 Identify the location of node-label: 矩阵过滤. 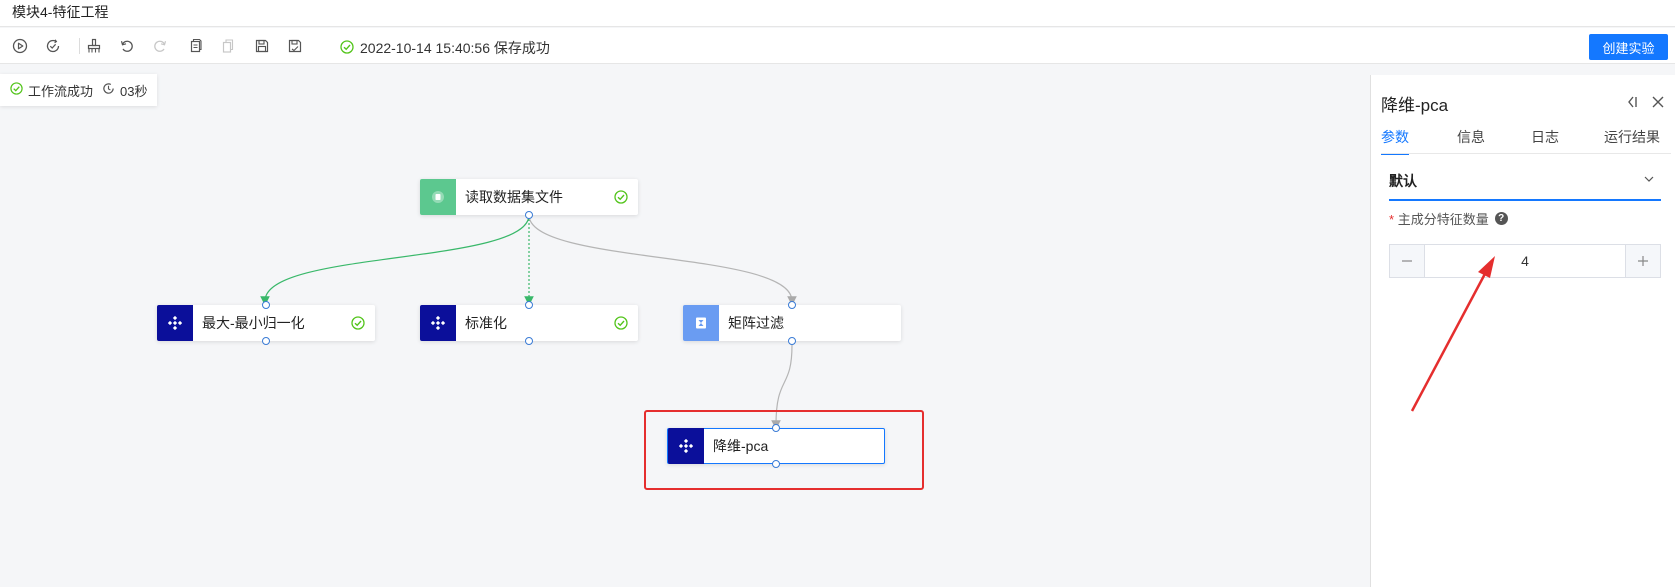
(756, 323).